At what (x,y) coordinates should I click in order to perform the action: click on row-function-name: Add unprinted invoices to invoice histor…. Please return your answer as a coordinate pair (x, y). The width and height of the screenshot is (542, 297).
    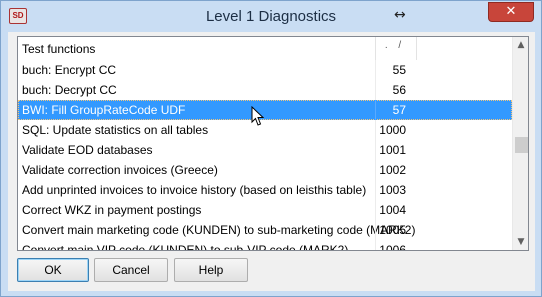
    Looking at the image, I should click on (194, 190).